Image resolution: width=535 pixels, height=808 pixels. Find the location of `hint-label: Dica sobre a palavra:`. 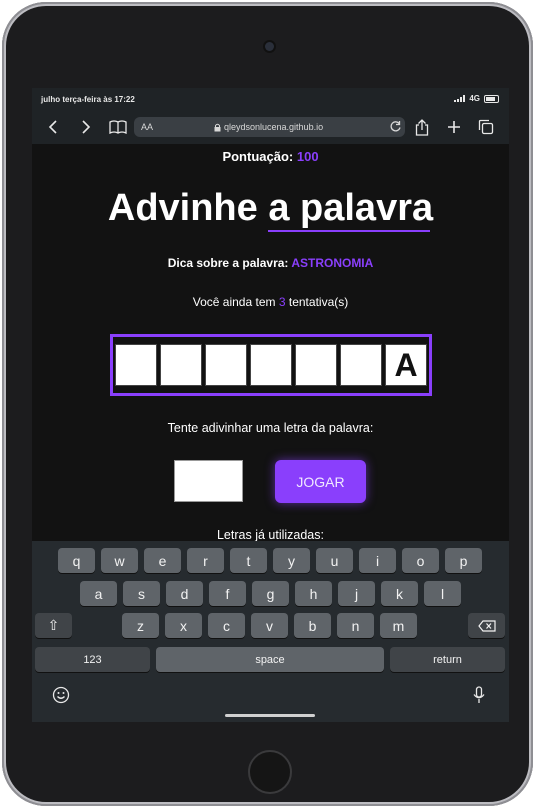

hint-label: Dica sobre a palavra: is located at coordinates (228, 263).